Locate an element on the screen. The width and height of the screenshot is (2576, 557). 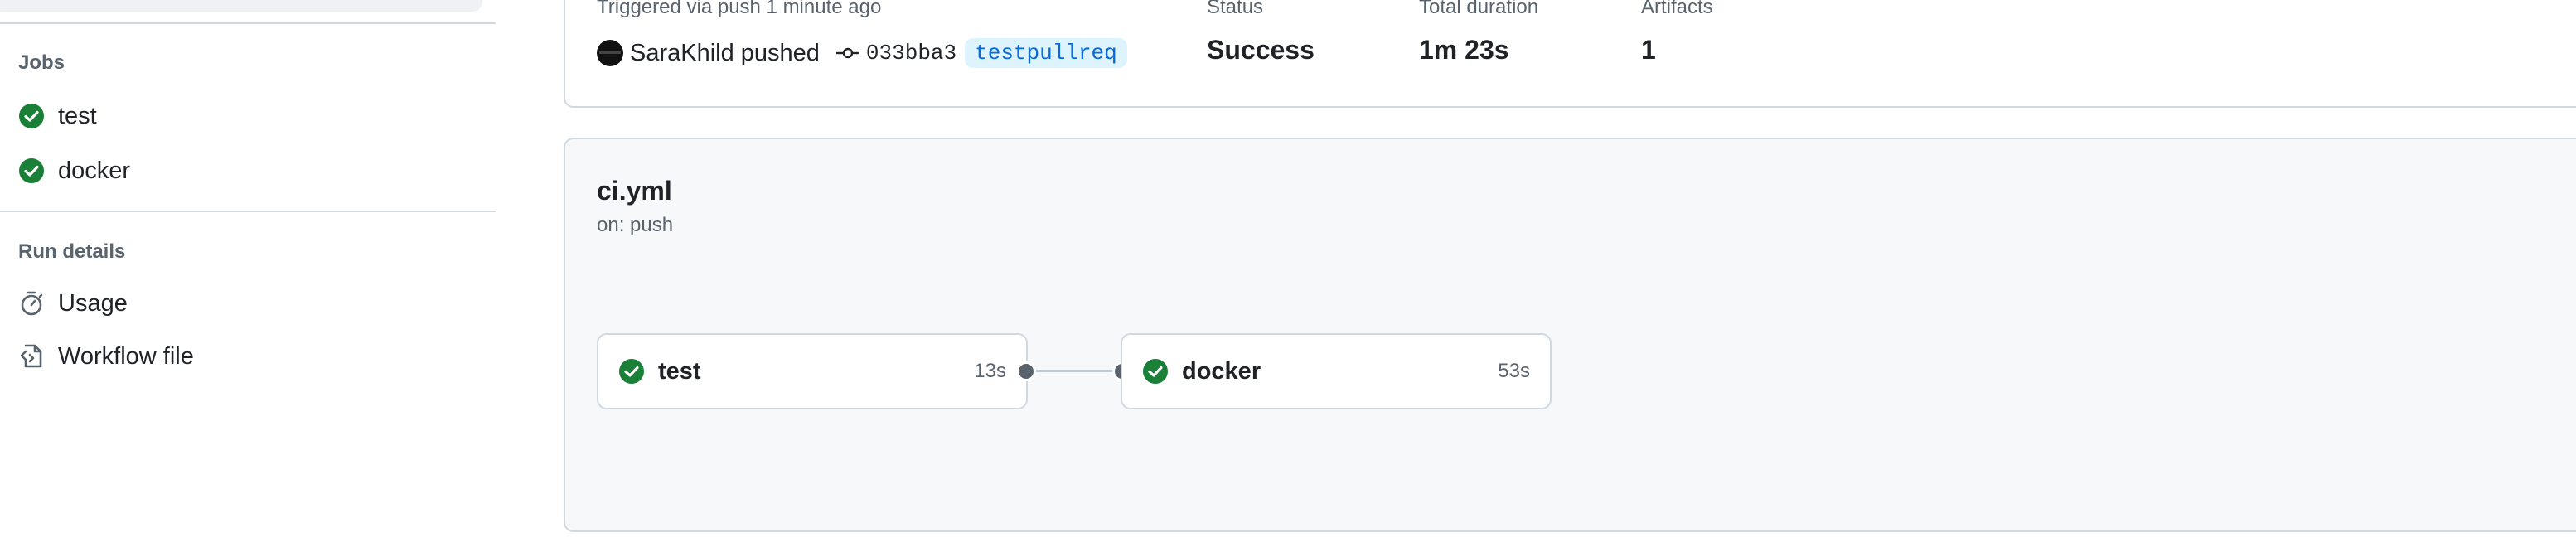
commit-sha: 033bba3 is located at coordinates (911, 53).